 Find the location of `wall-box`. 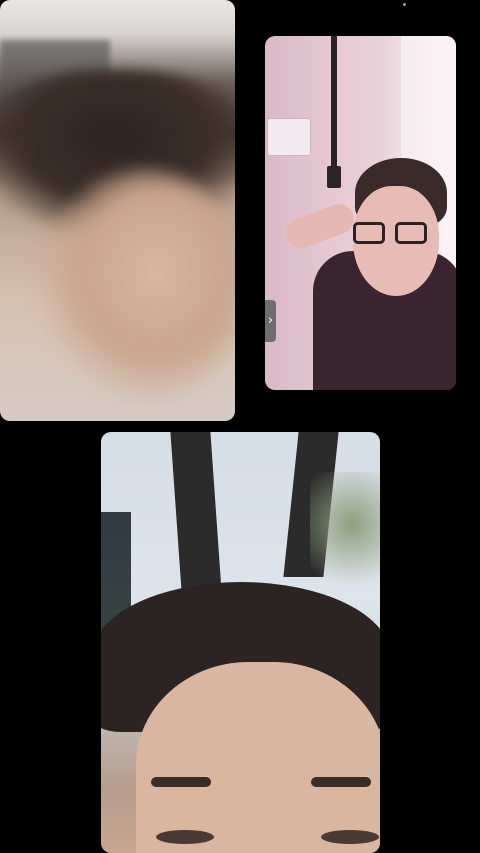

wall-box is located at coordinates (334, 177).